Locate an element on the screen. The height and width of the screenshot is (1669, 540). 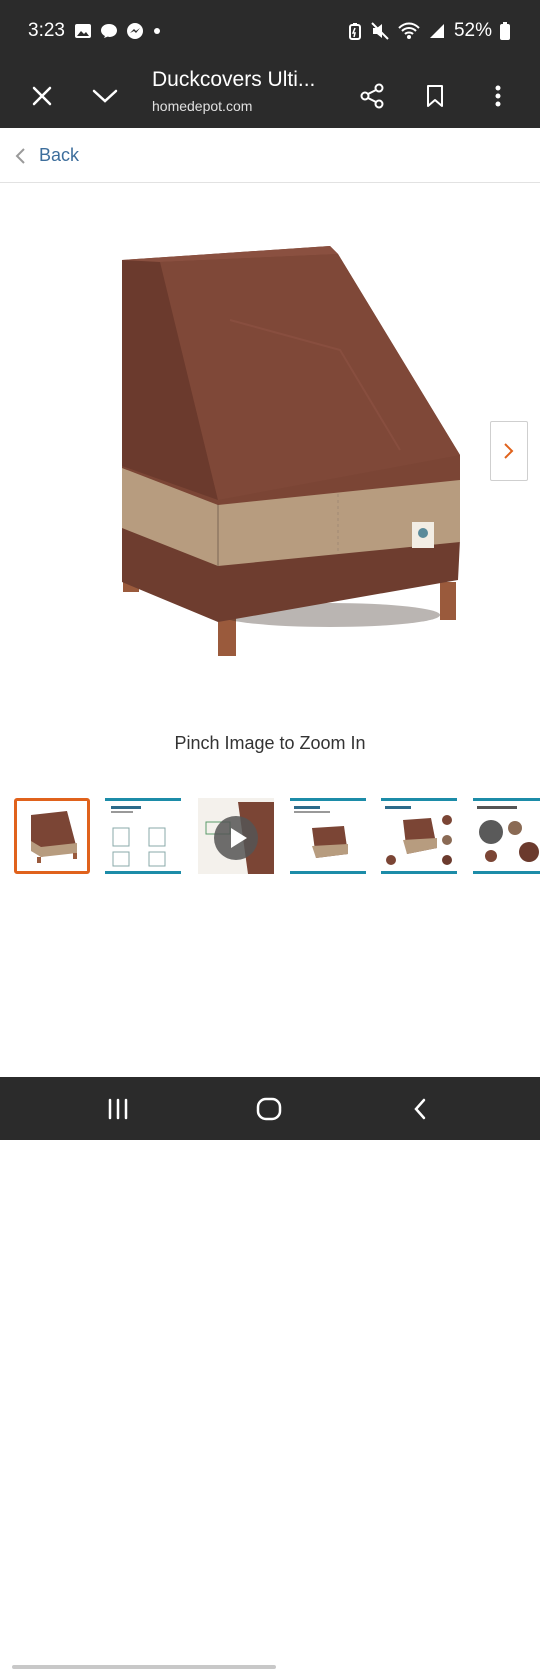
share-icon is located at coordinates (372, 96).